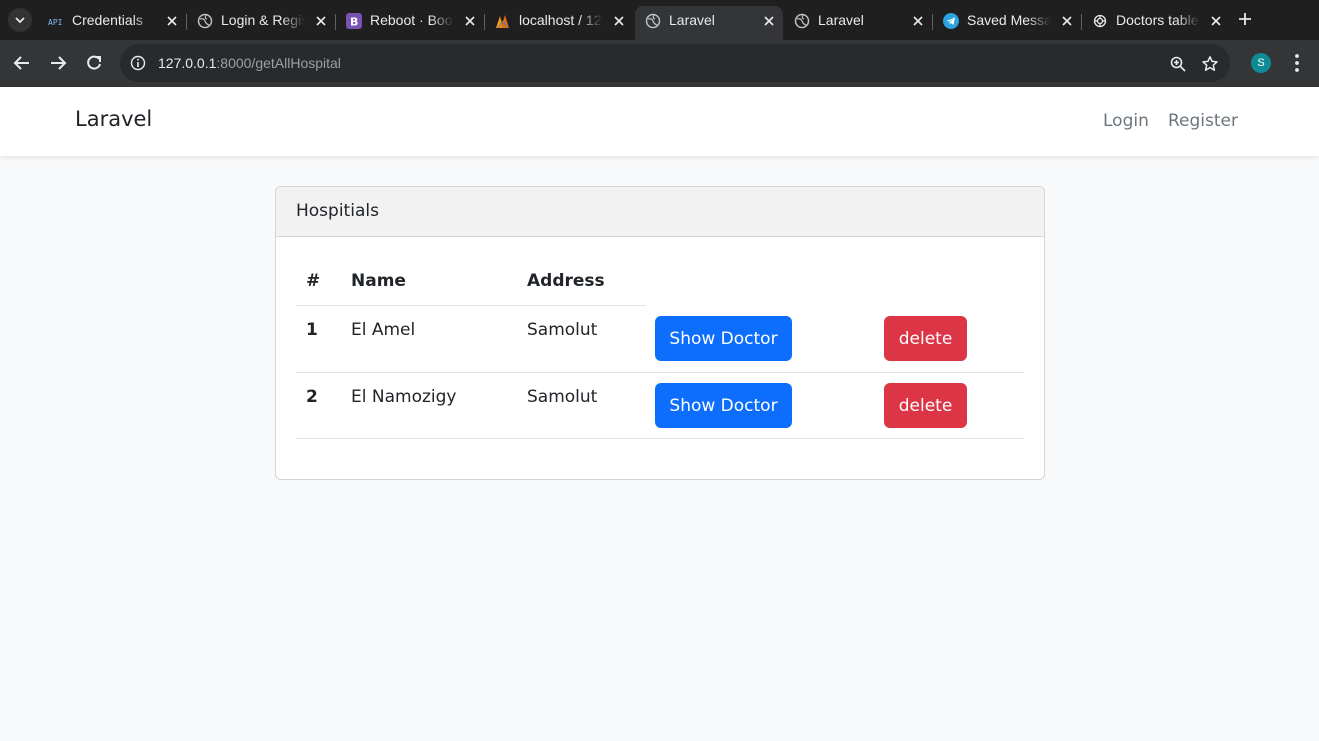 This screenshot has height=741, width=1319. Describe the element at coordinates (675, 63) in the screenshot. I see `address-bar: 127.0.0.1:8000/getAllHospital` at that location.